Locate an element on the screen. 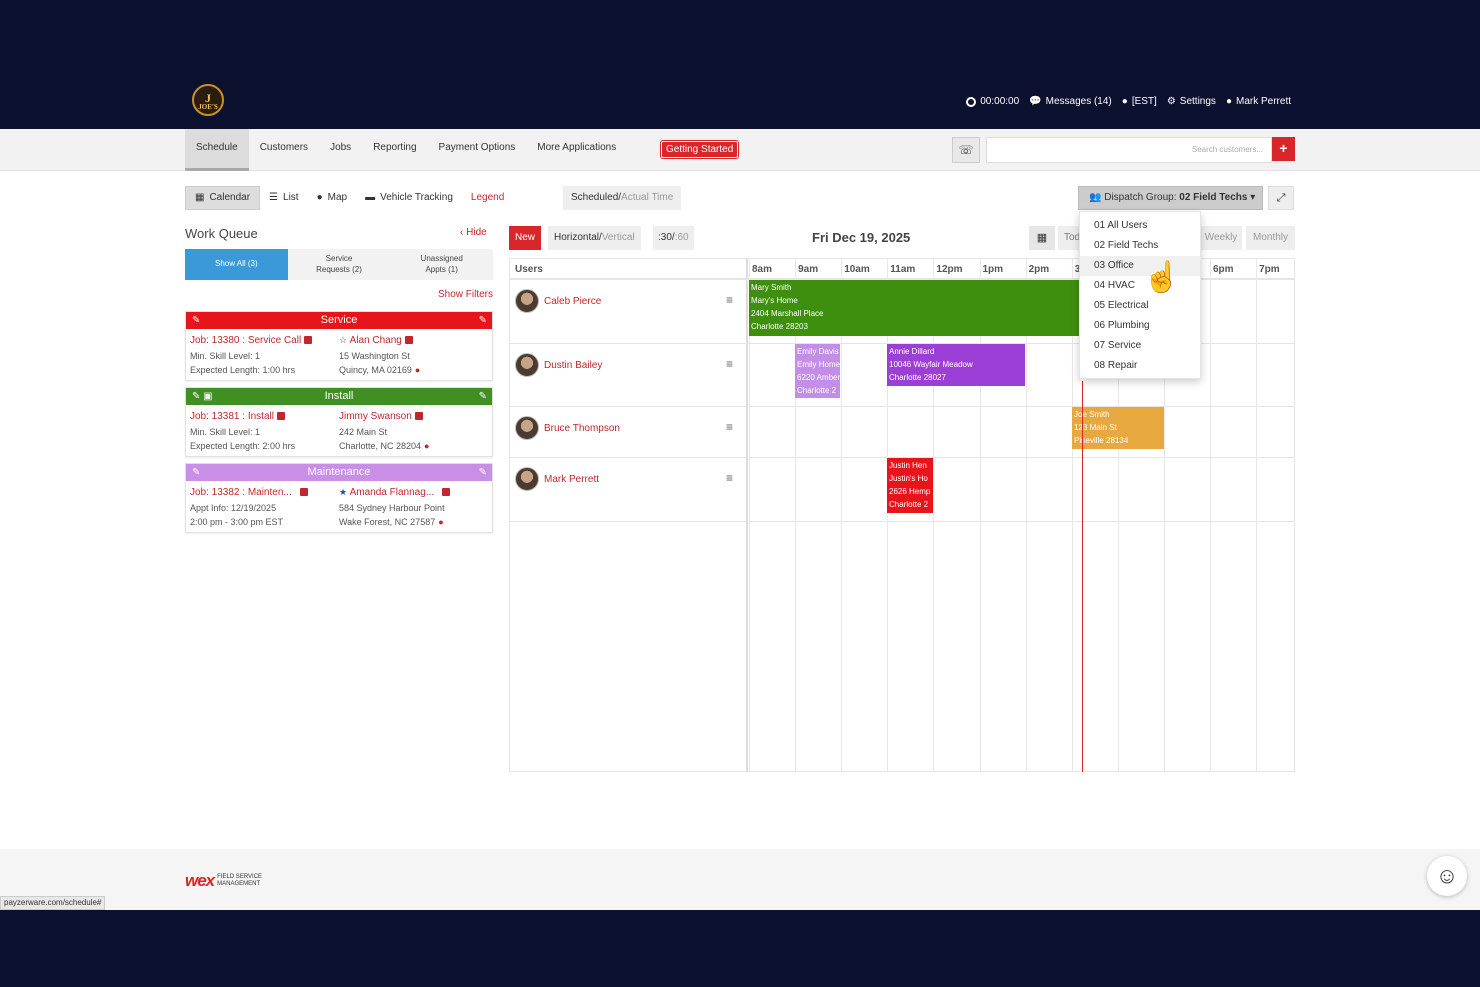 The width and height of the screenshot is (1480, 987). address-line: 584 Sydney Harbour Point is located at coordinates (392, 507).